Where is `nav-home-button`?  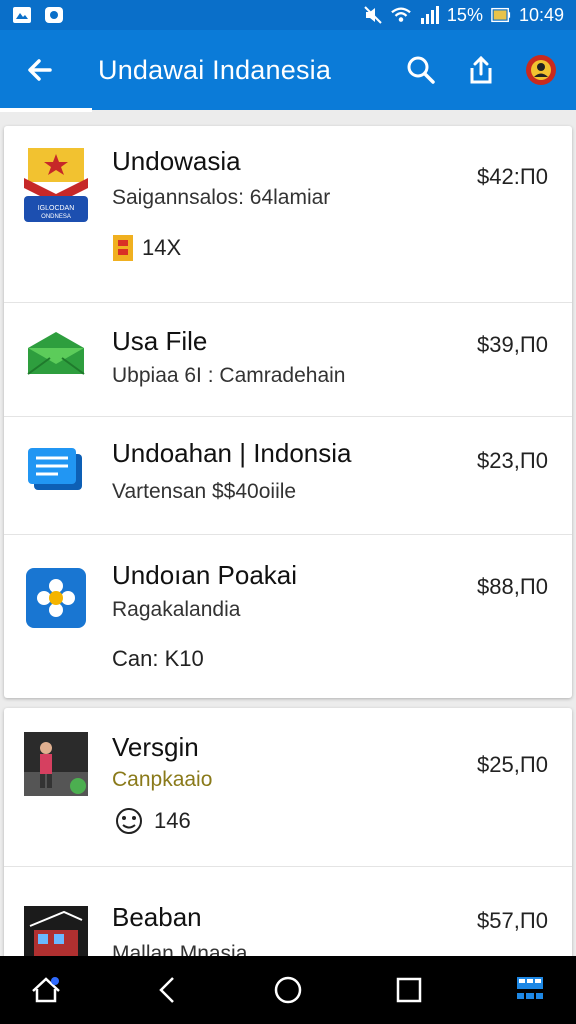 nav-home-button is located at coordinates (288, 990).